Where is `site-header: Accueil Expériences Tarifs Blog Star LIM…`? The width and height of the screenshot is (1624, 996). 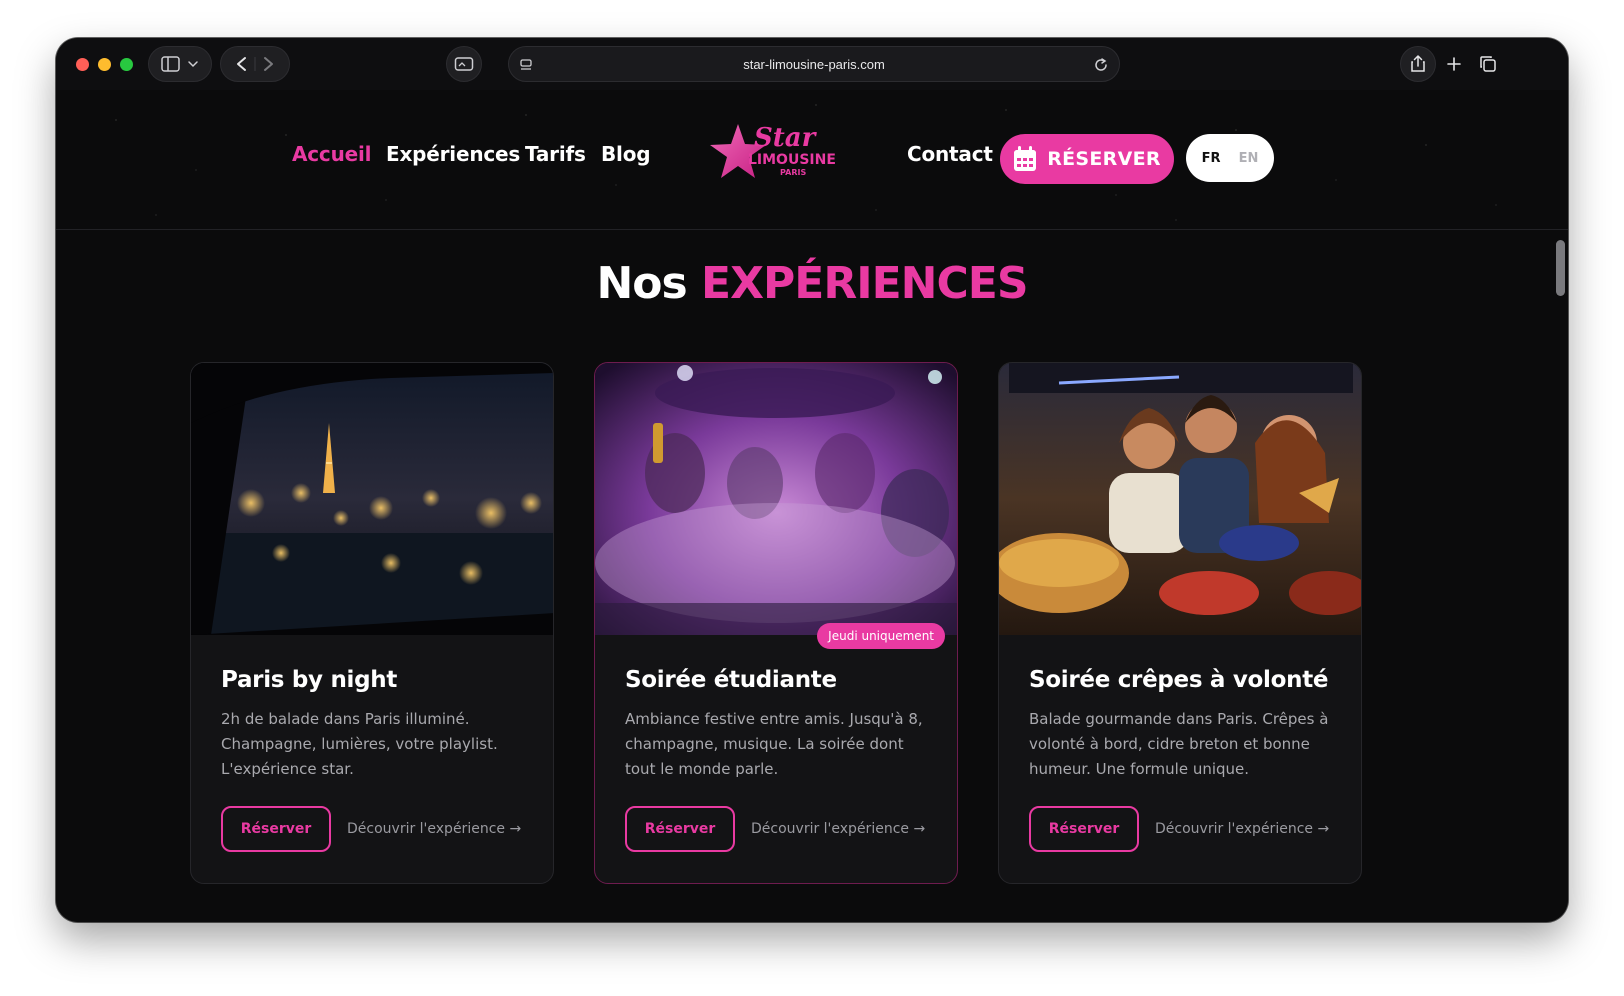
site-header: Accueil Expériences Tarifs Blog Star LIM… is located at coordinates (812, 160).